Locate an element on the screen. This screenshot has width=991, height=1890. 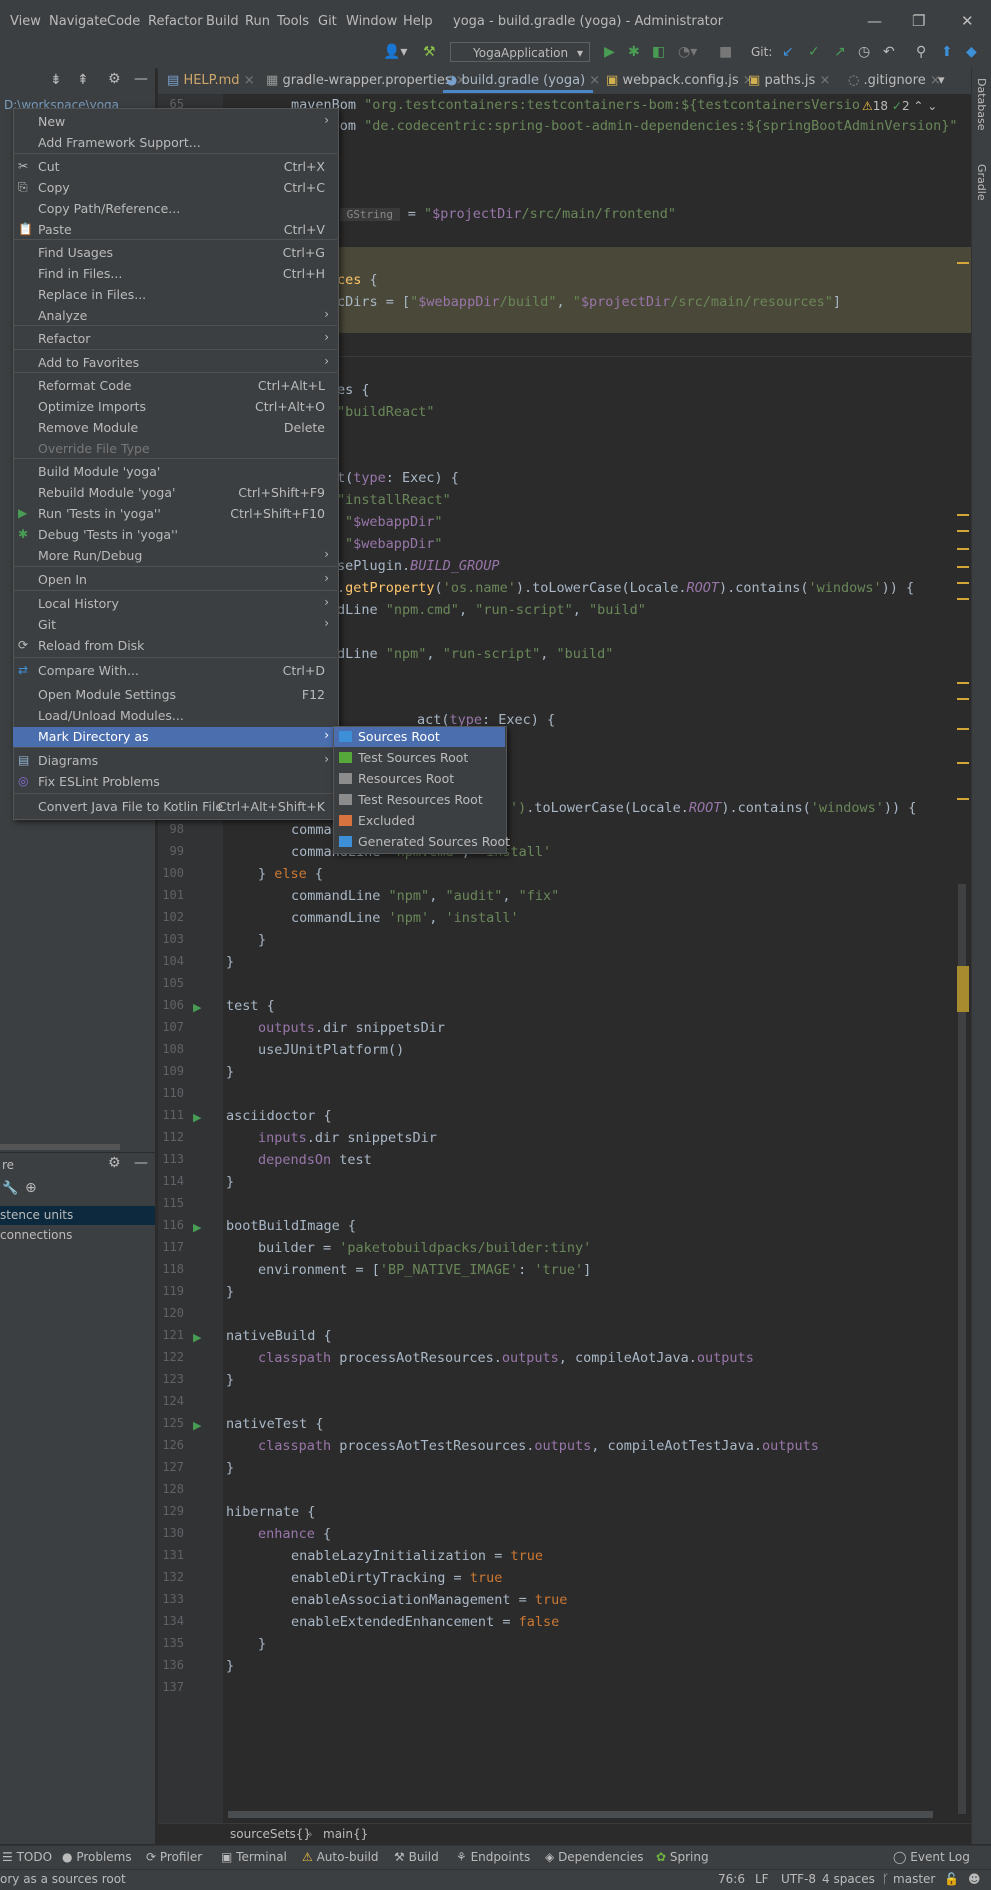
context-menu-item: ✱ Debug 'Tests in 'yoga'' is located at coordinates (175, 535).